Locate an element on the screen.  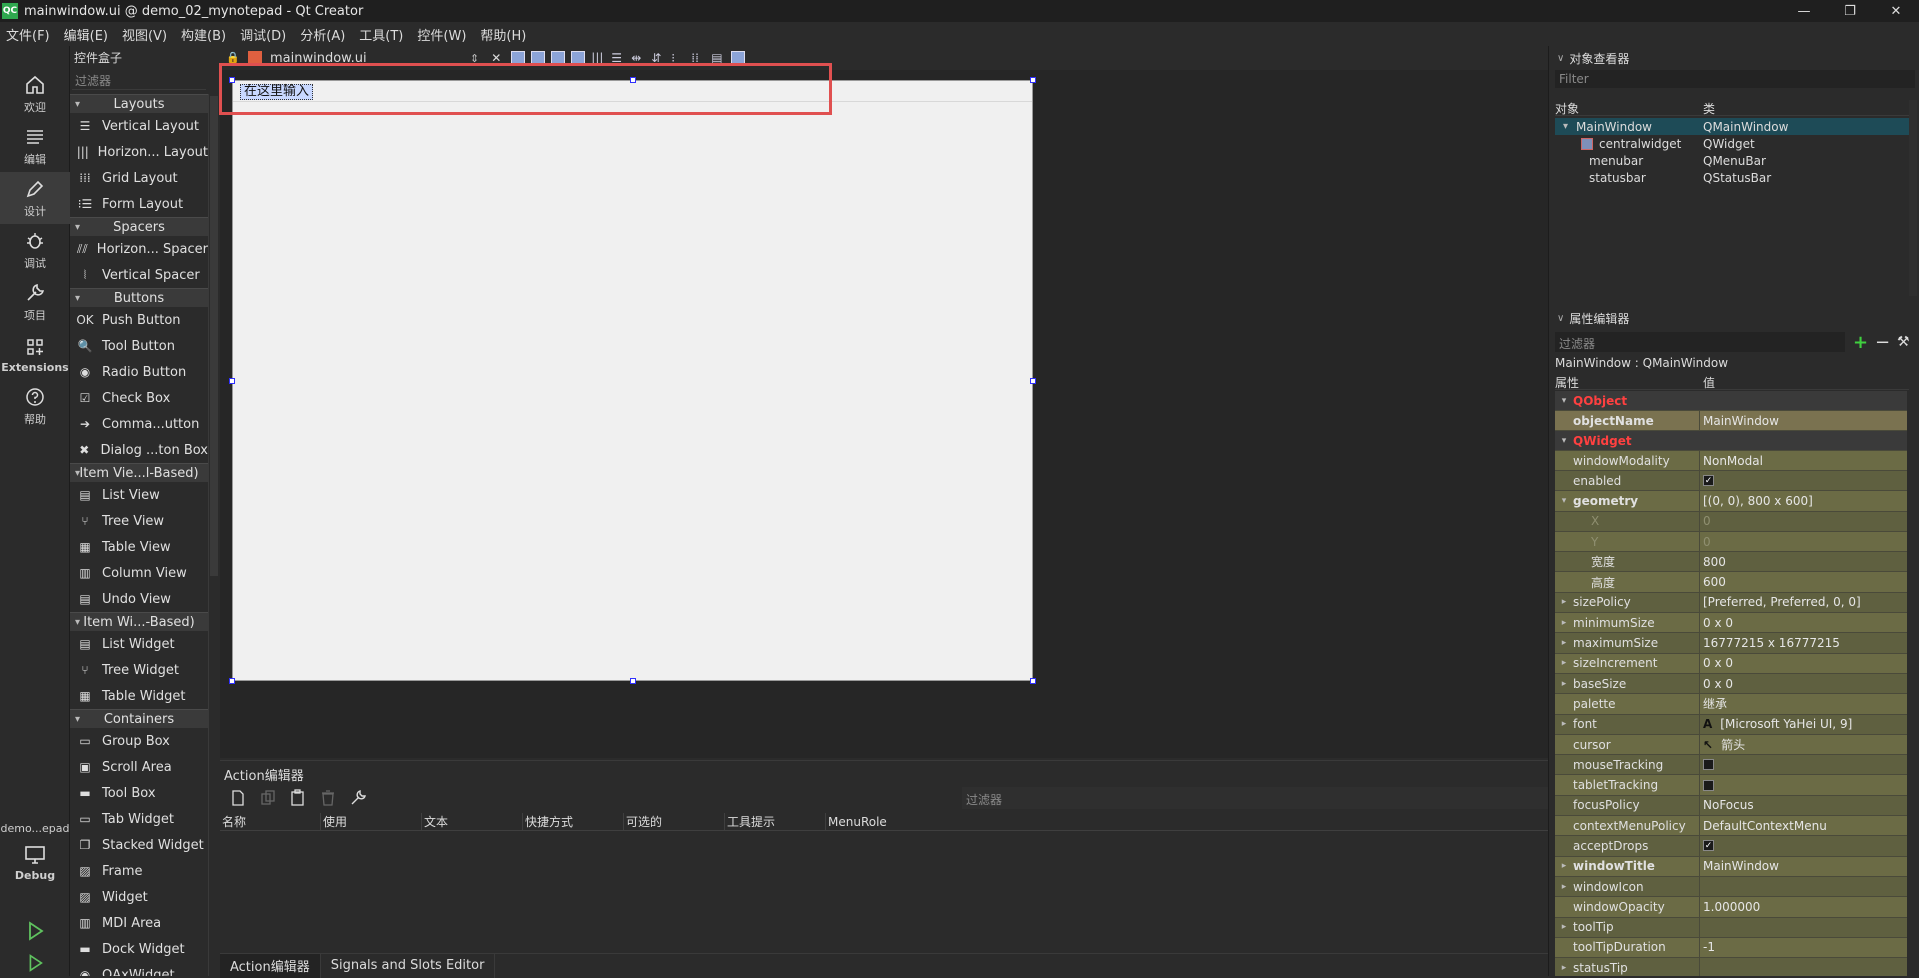
property-row: 宽度 800 is located at coordinates (1732, 562).